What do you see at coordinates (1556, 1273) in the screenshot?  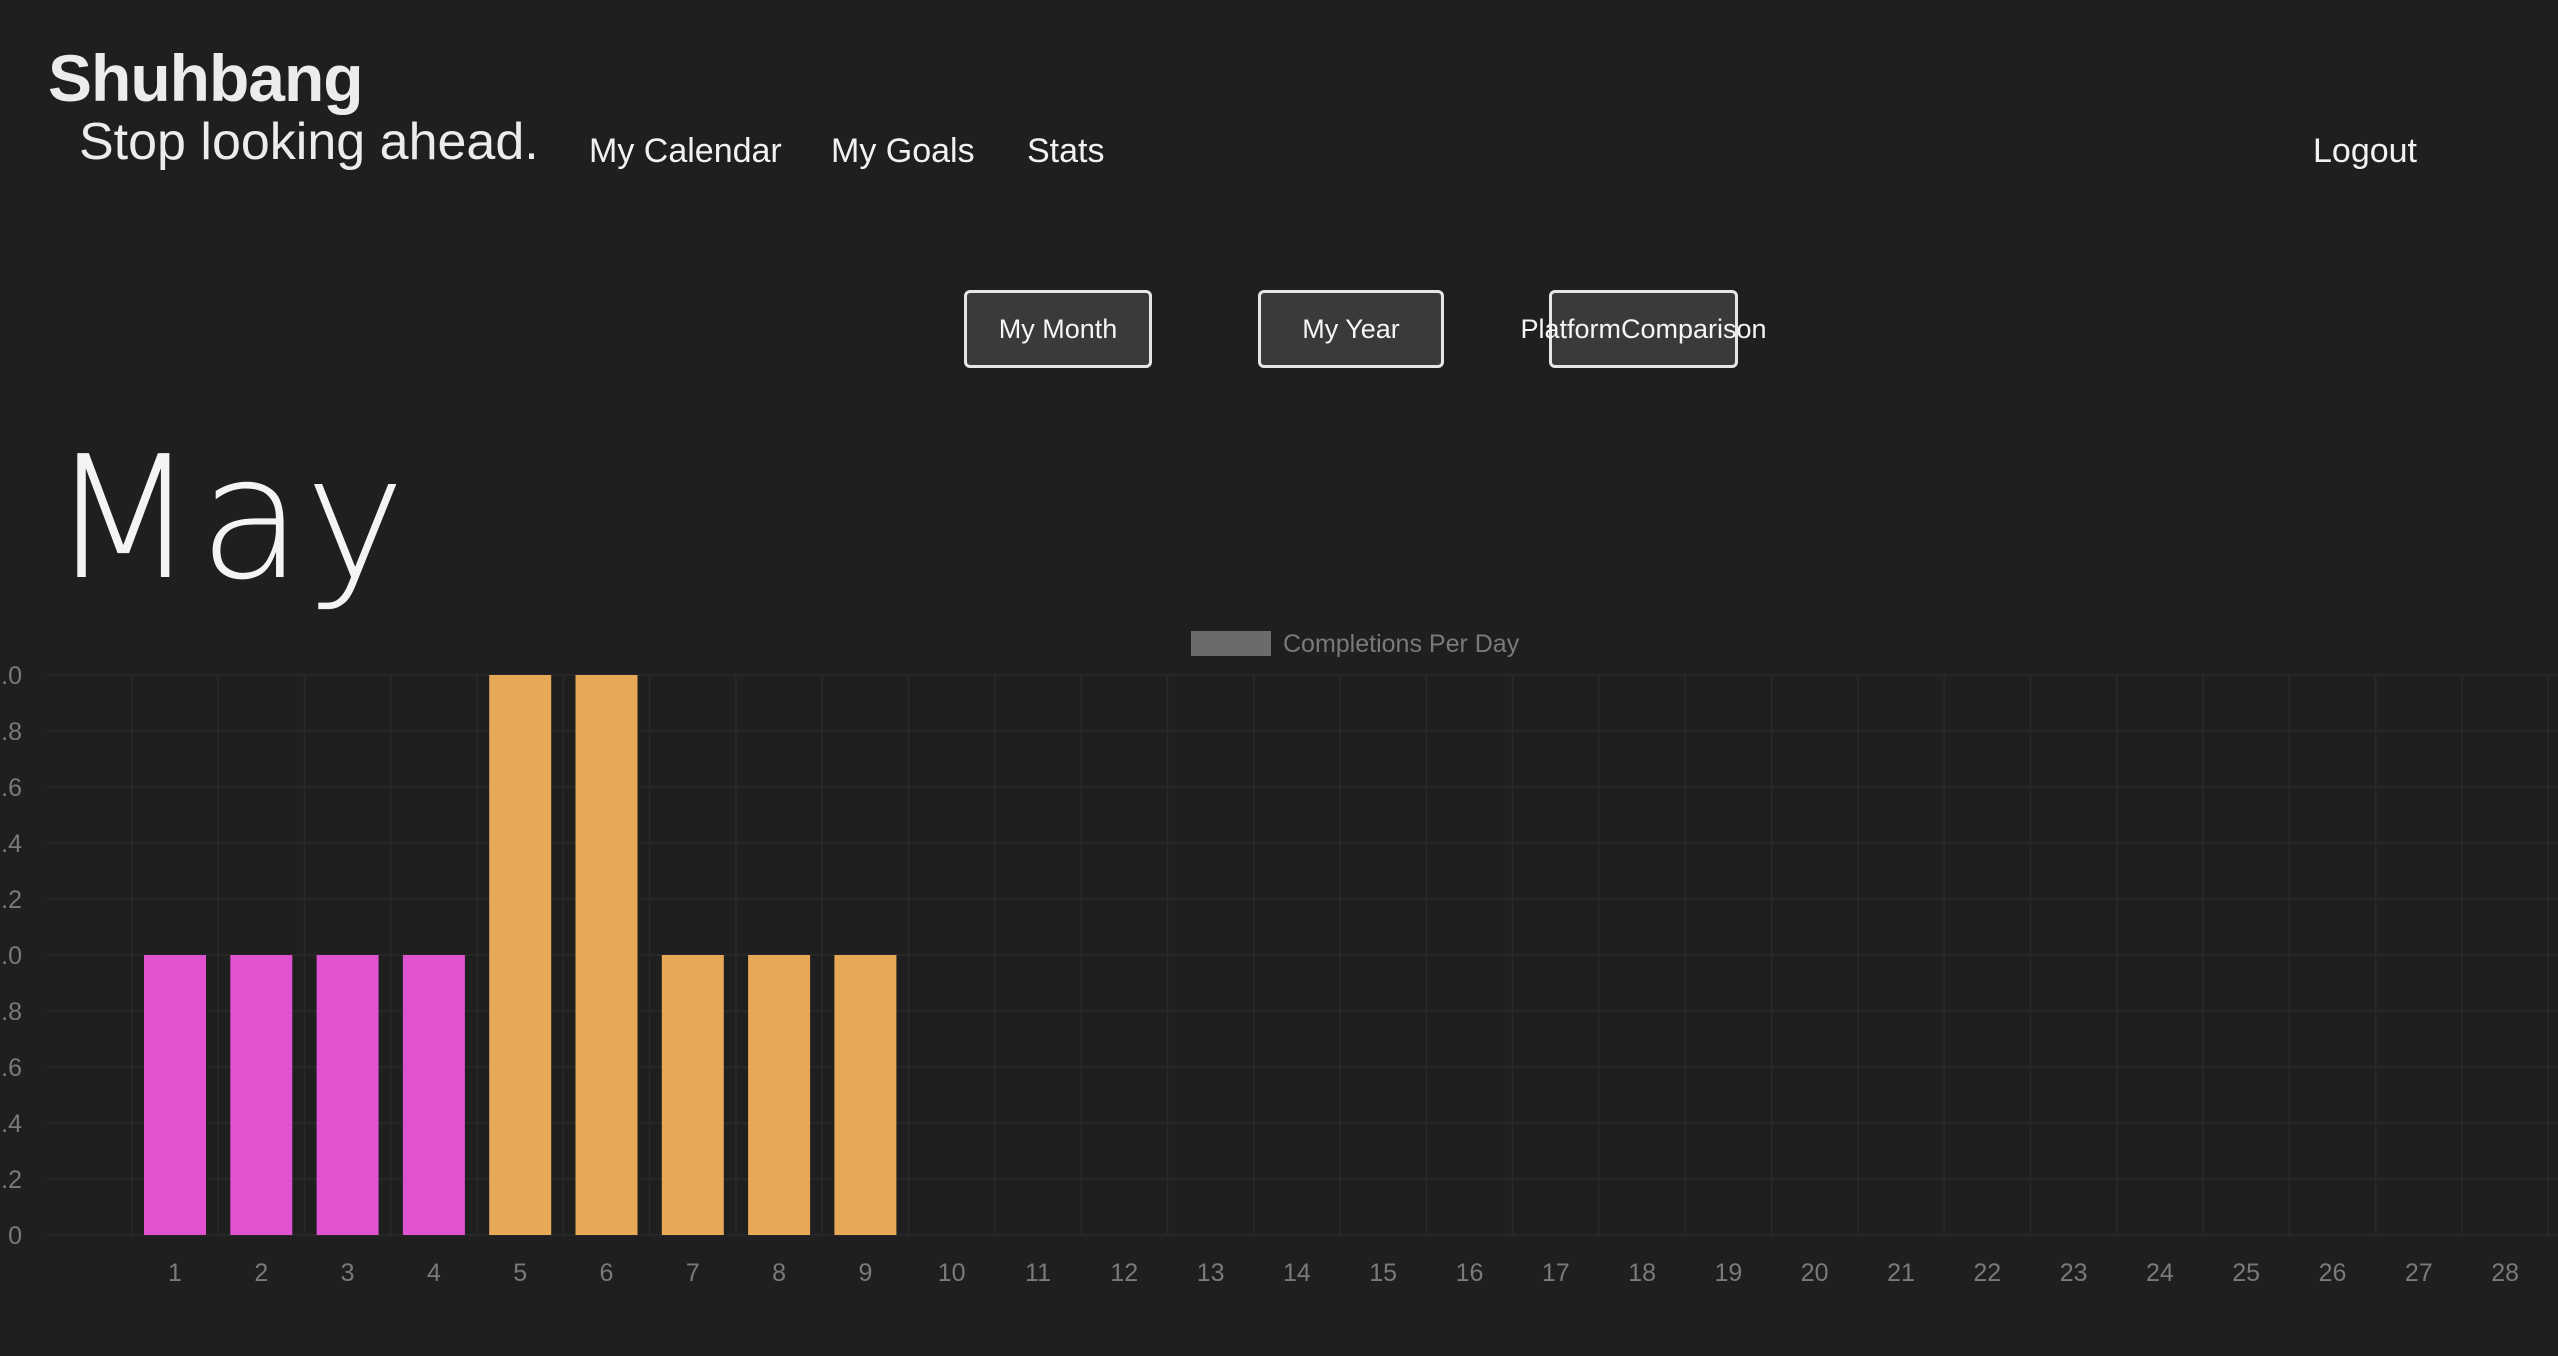 I see `x-tick-label: 17` at bounding box center [1556, 1273].